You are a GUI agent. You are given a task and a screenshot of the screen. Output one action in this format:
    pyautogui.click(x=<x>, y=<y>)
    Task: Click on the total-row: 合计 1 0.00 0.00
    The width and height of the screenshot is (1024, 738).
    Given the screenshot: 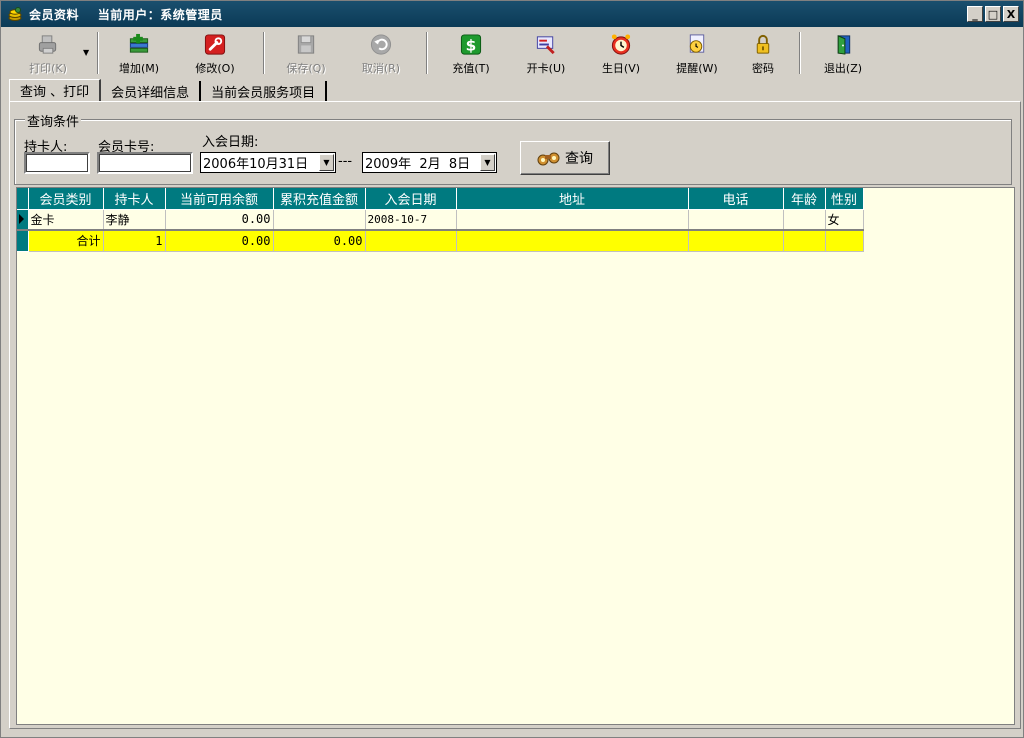 What is the action you would take?
    pyautogui.click(x=440, y=240)
    